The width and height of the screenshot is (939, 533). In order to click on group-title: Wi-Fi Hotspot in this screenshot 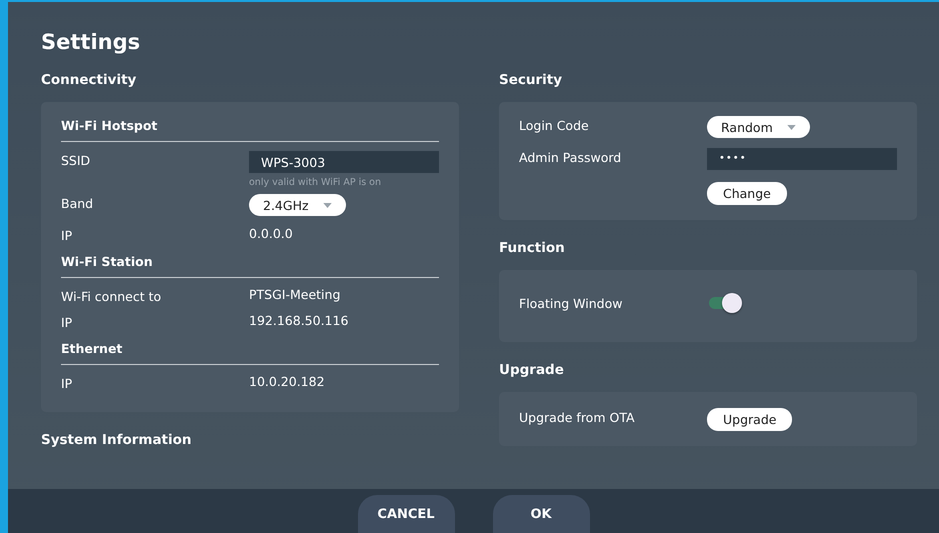, I will do `click(109, 125)`.